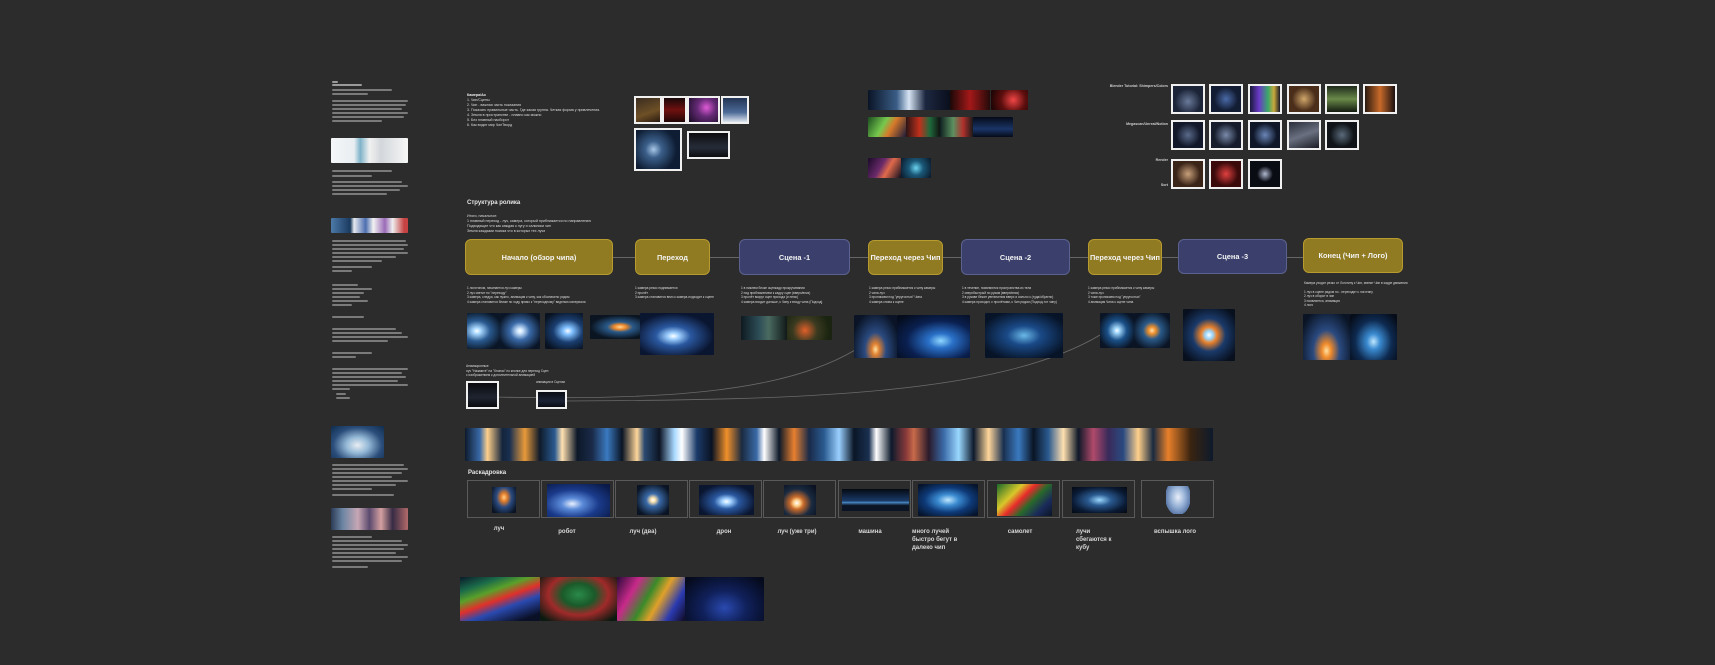  Describe the element at coordinates (1175, 532) in the screenshot. I see `storyboard-label: вспышка лого` at that location.